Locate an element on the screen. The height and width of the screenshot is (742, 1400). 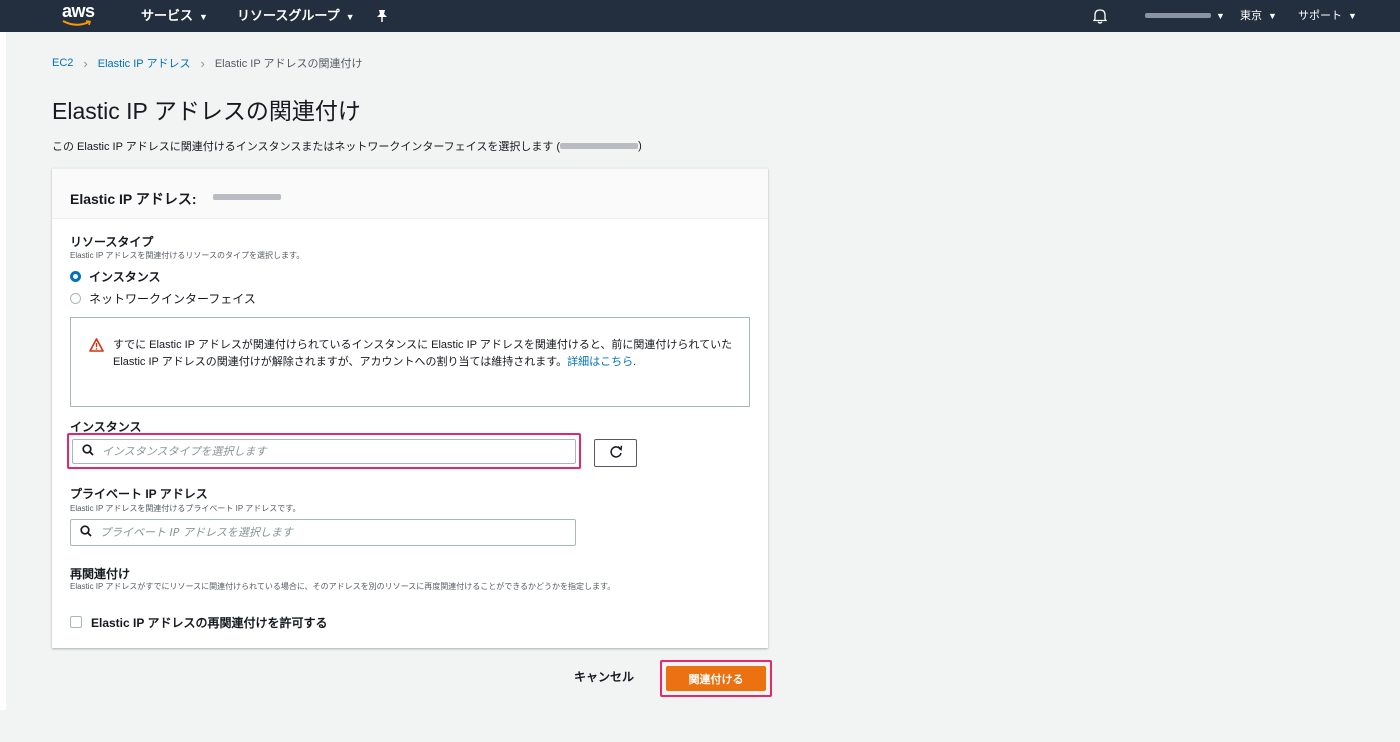
reassociation-checkbox-row: Elastic IP アドレスの再関連付けを許可する is located at coordinates (199, 622).